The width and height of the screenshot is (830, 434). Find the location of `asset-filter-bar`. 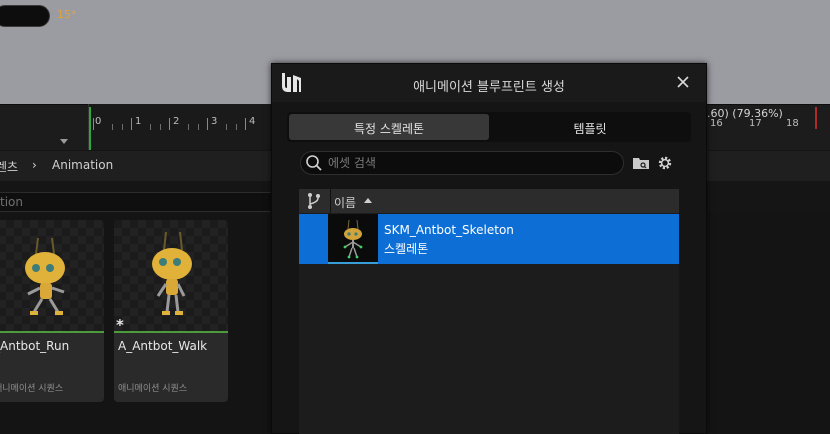

asset-filter-bar is located at coordinates (138, 202).